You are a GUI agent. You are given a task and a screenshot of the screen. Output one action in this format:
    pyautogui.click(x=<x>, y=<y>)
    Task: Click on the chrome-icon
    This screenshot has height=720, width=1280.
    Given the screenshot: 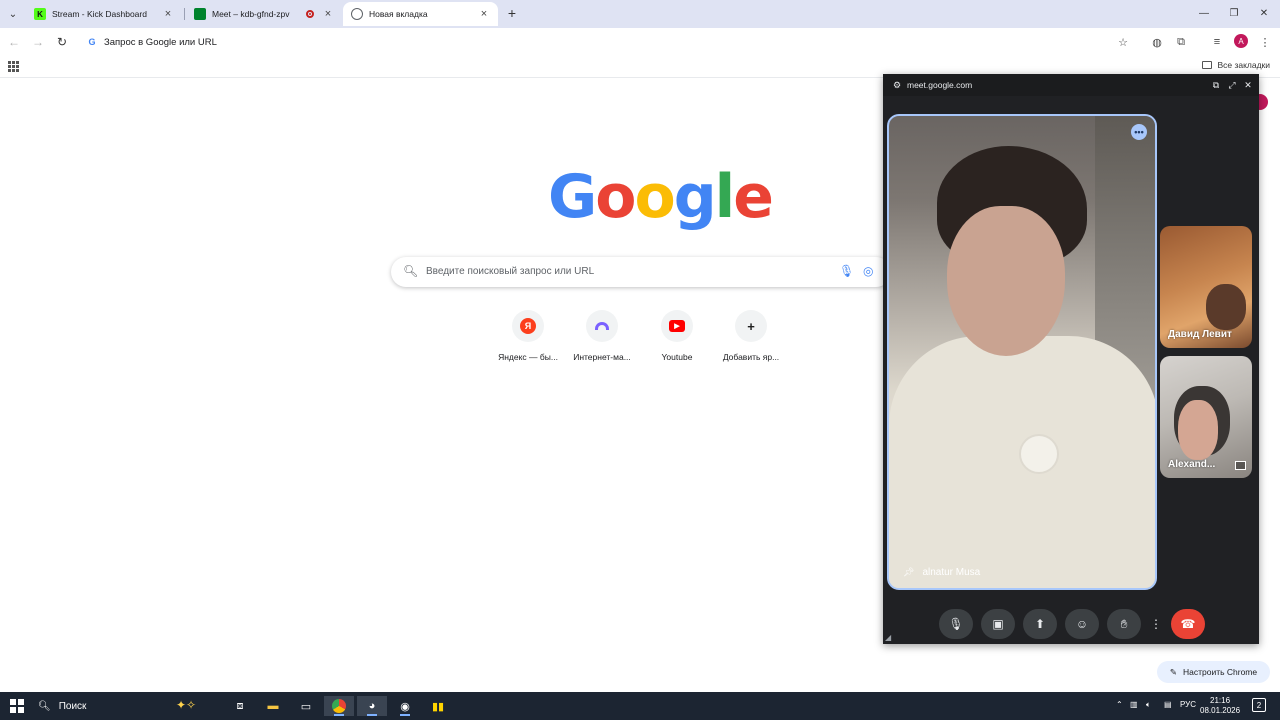 What is the action you would take?
    pyautogui.click(x=339, y=706)
    